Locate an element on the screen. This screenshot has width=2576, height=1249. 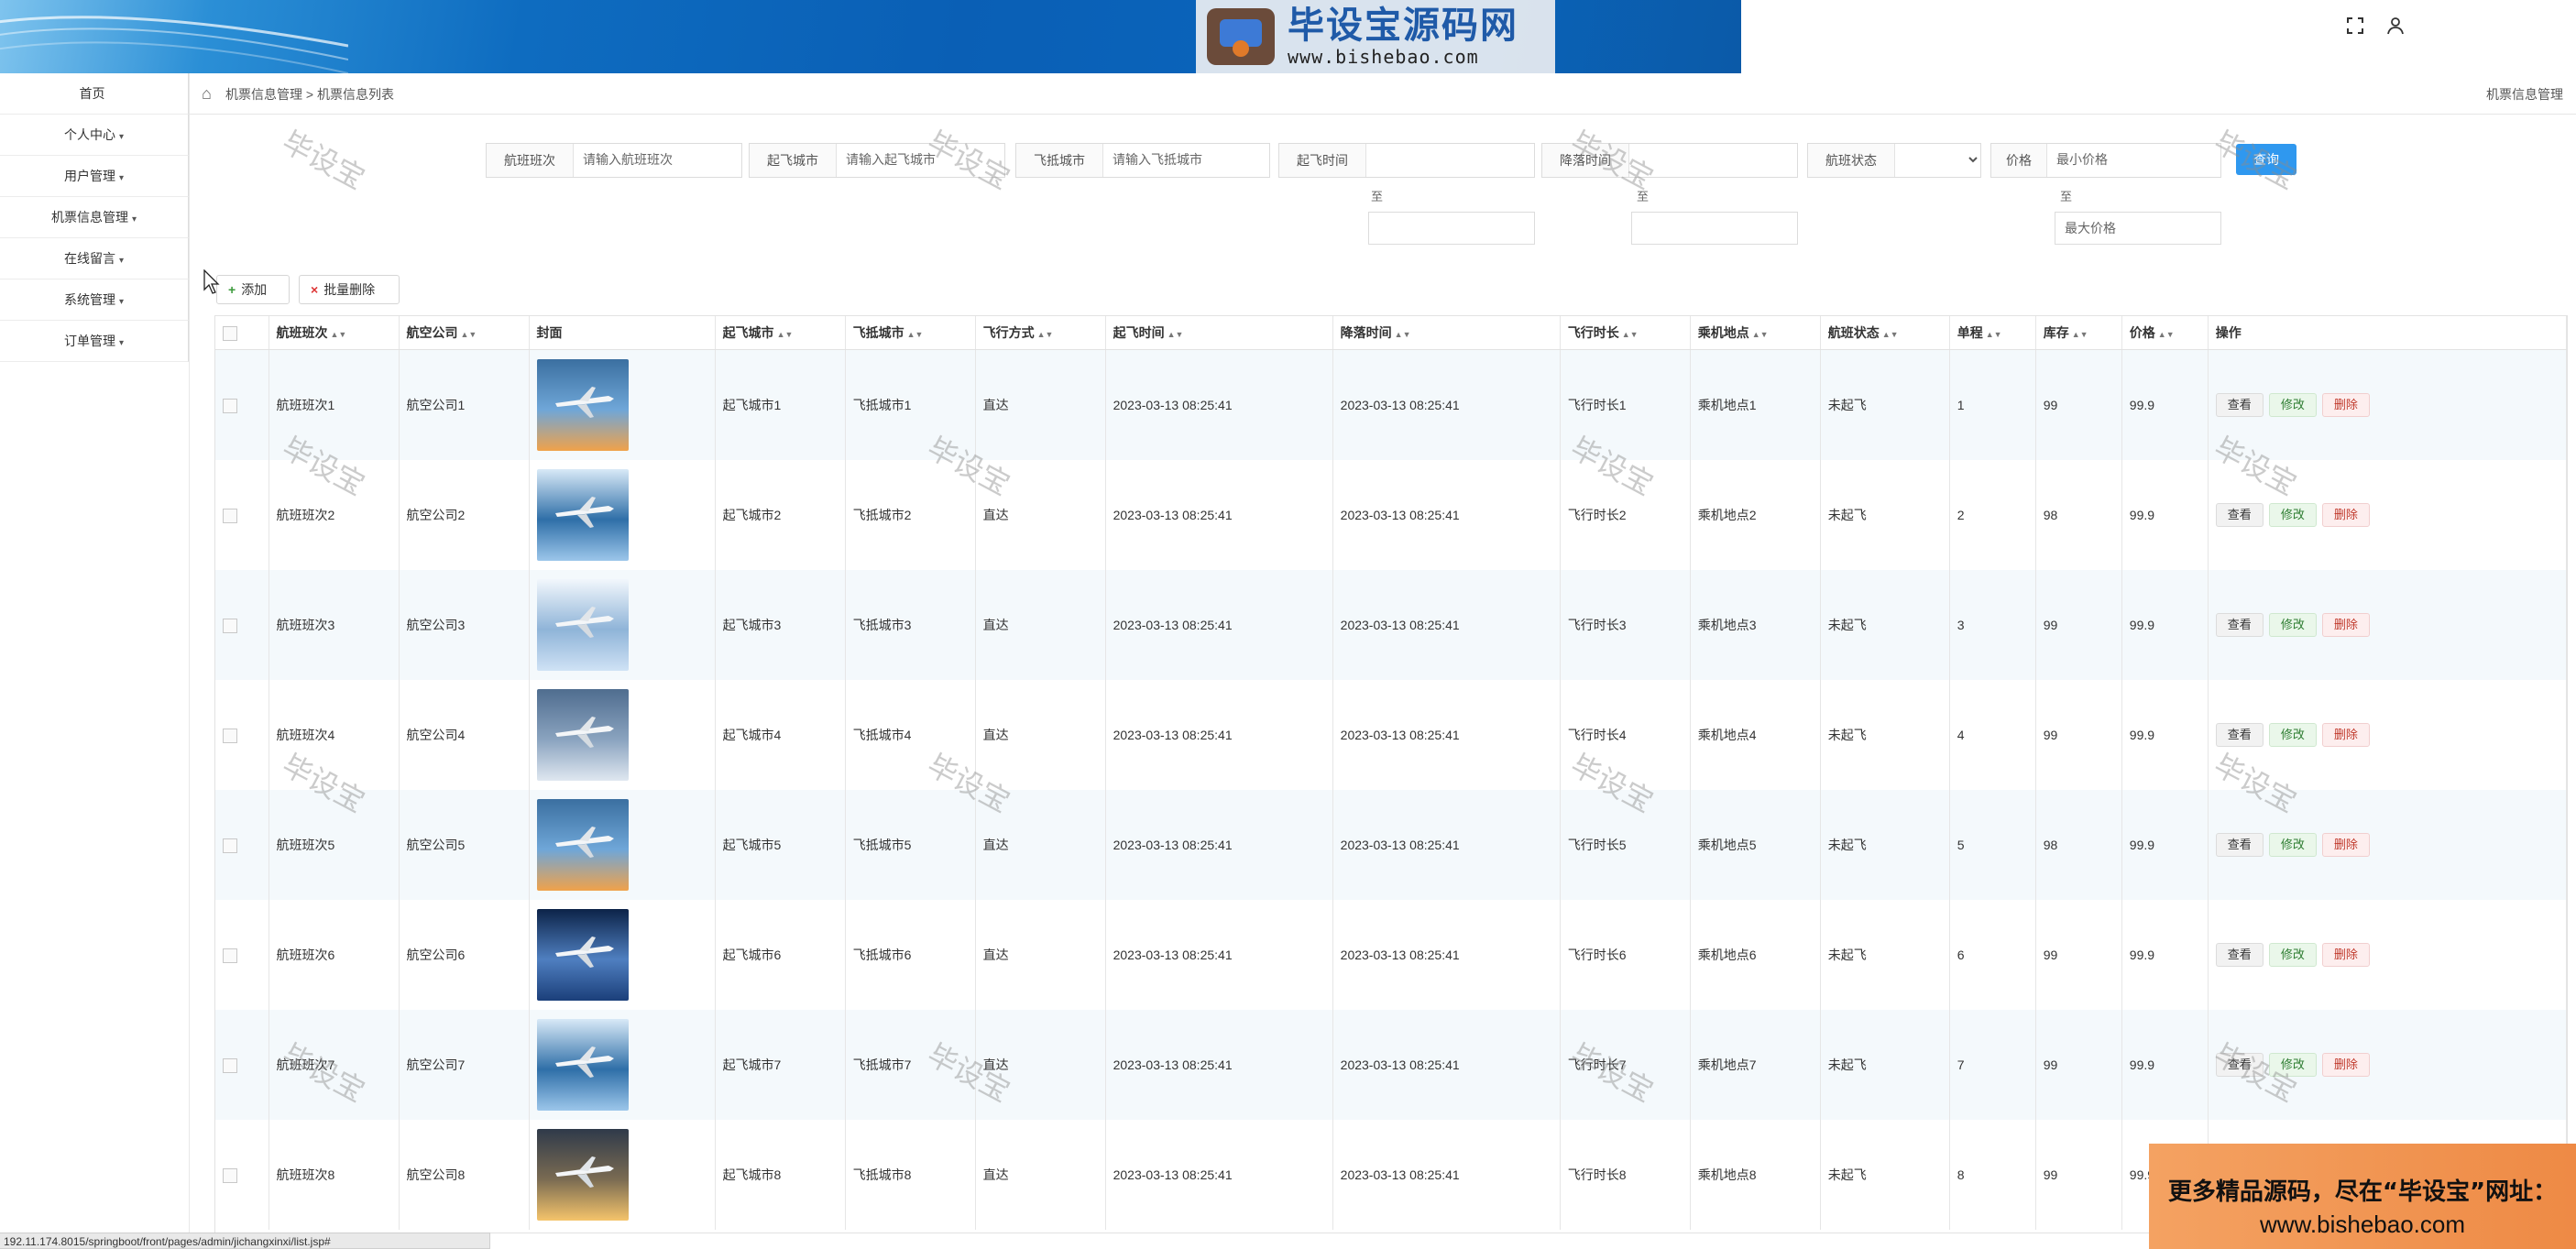
arrive-city-input is located at coordinates (1186, 159).